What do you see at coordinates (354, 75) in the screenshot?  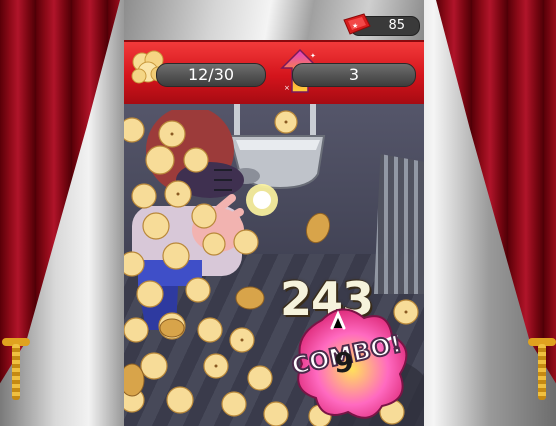 I see `combo-level: 3` at bounding box center [354, 75].